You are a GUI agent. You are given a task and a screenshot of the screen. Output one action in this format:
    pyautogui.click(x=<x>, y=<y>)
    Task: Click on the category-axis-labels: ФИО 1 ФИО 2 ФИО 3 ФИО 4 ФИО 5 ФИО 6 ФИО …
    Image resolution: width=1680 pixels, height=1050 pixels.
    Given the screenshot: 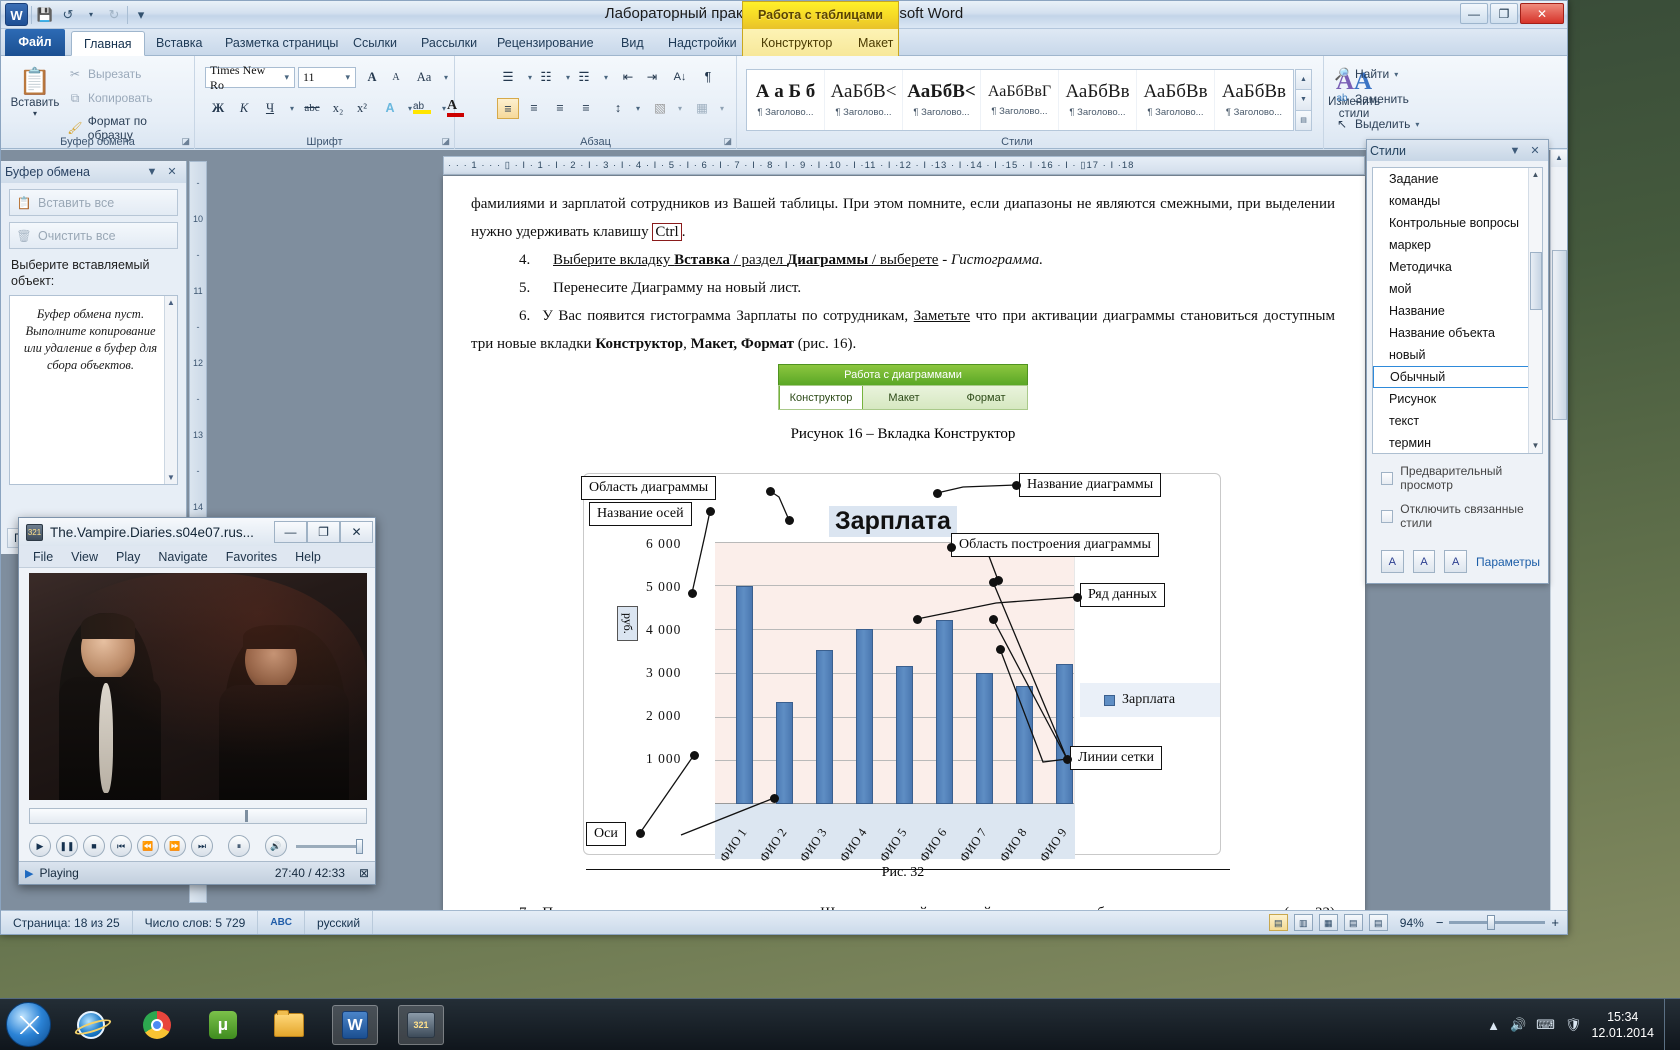 What is the action you would take?
    pyautogui.click(x=895, y=834)
    